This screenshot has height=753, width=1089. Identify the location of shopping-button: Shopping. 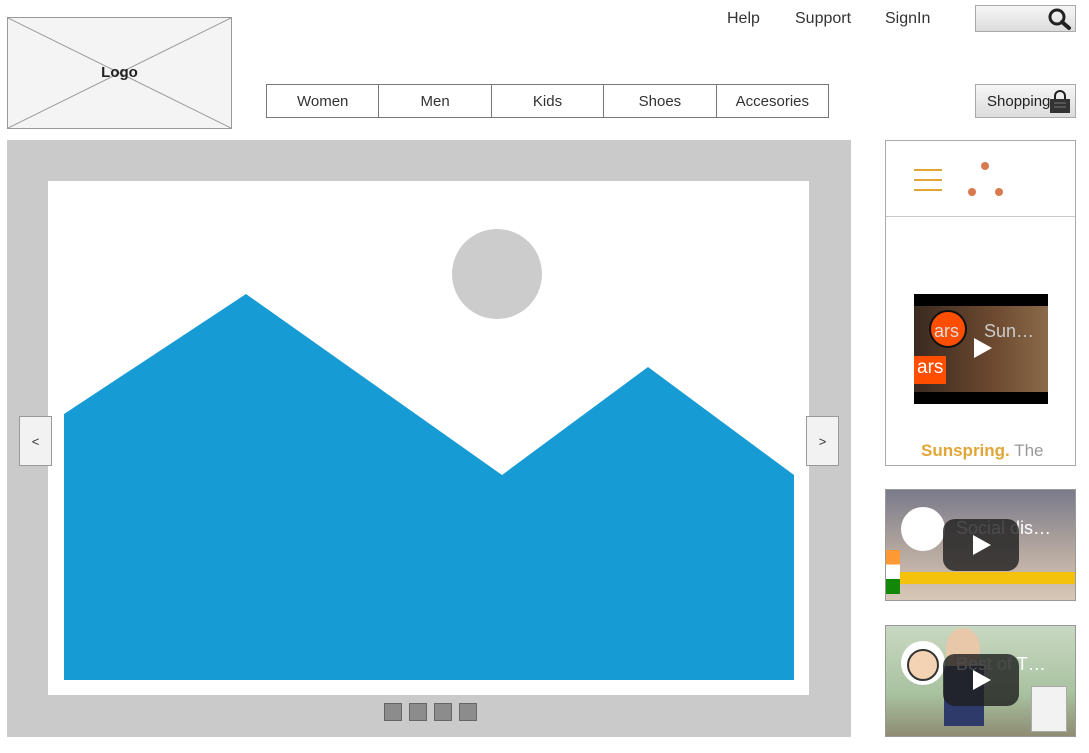
(1025, 101).